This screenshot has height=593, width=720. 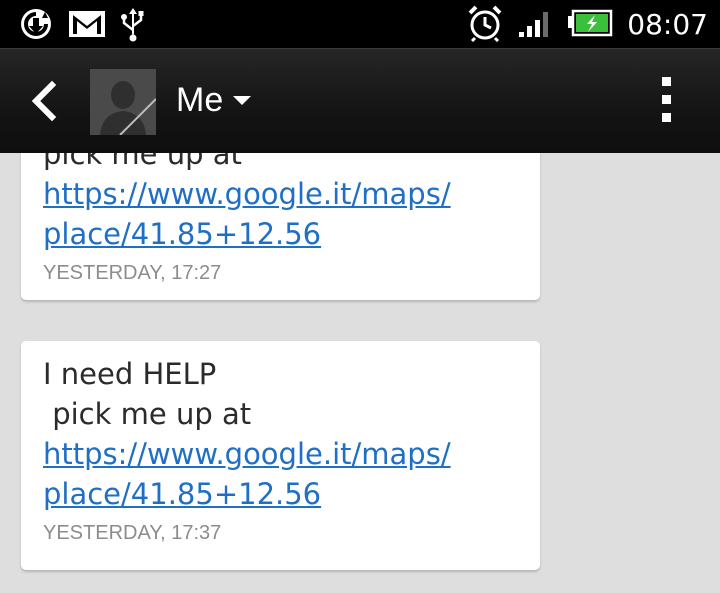 I want to click on avatar-icon, so click(x=123, y=102).